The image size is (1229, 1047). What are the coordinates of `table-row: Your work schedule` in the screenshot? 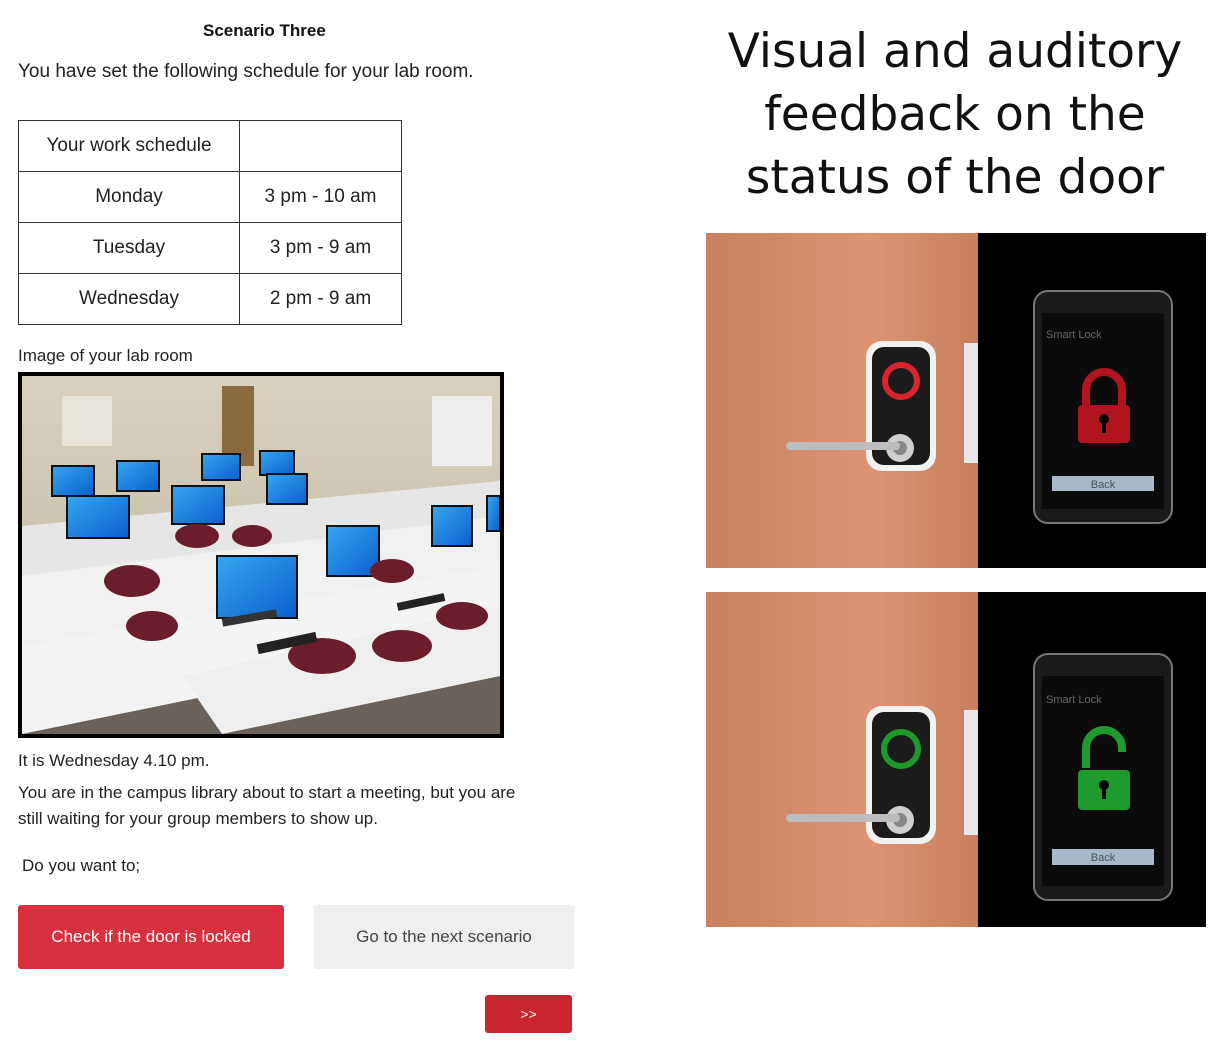 It's located at (210, 146).